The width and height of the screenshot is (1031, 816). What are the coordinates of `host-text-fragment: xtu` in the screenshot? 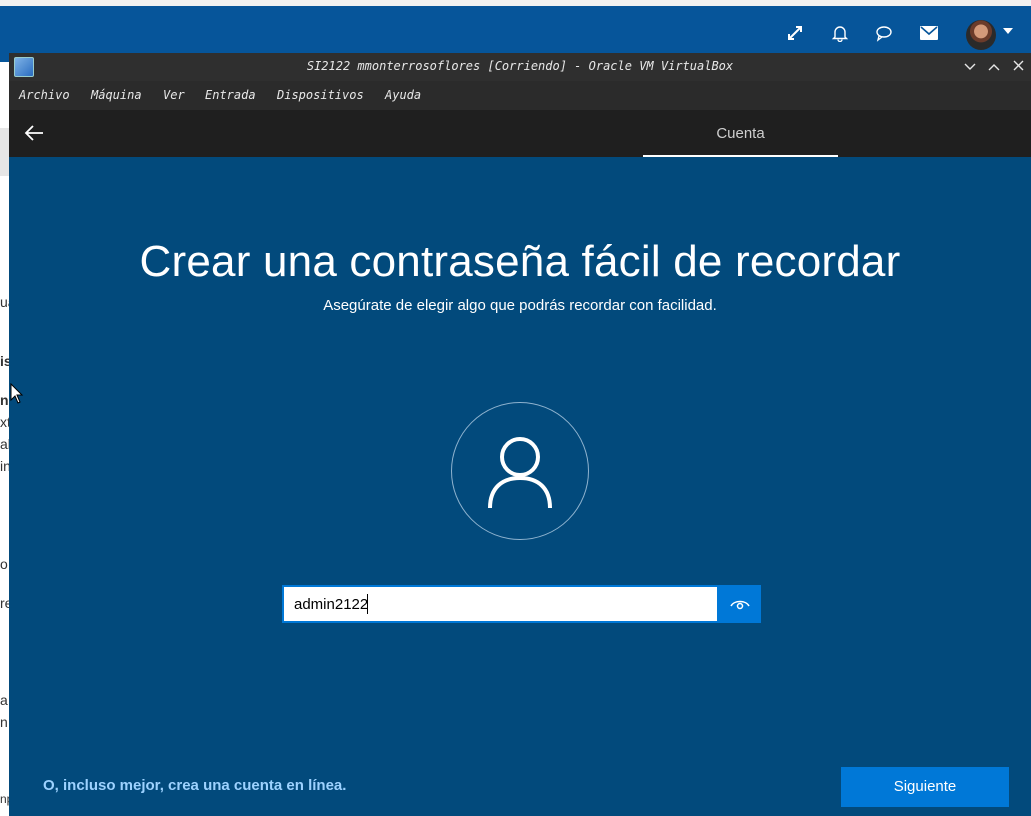 It's located at (4, 422).